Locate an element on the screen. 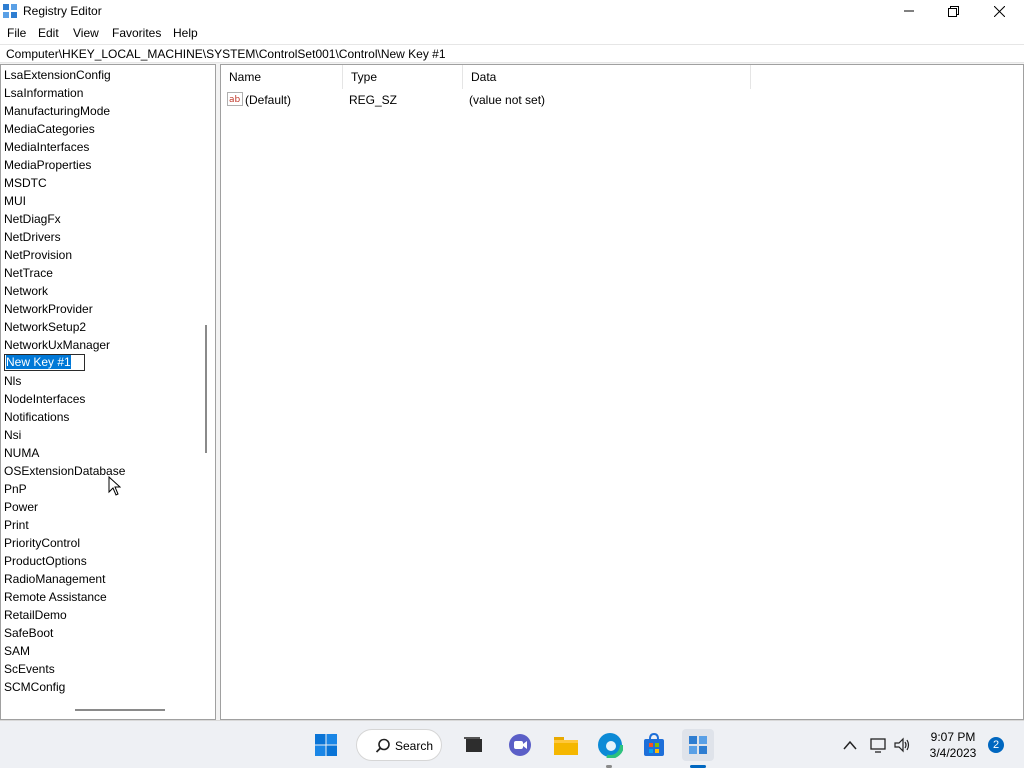  tree-item-network: Network is located at coordinates (26, 291).